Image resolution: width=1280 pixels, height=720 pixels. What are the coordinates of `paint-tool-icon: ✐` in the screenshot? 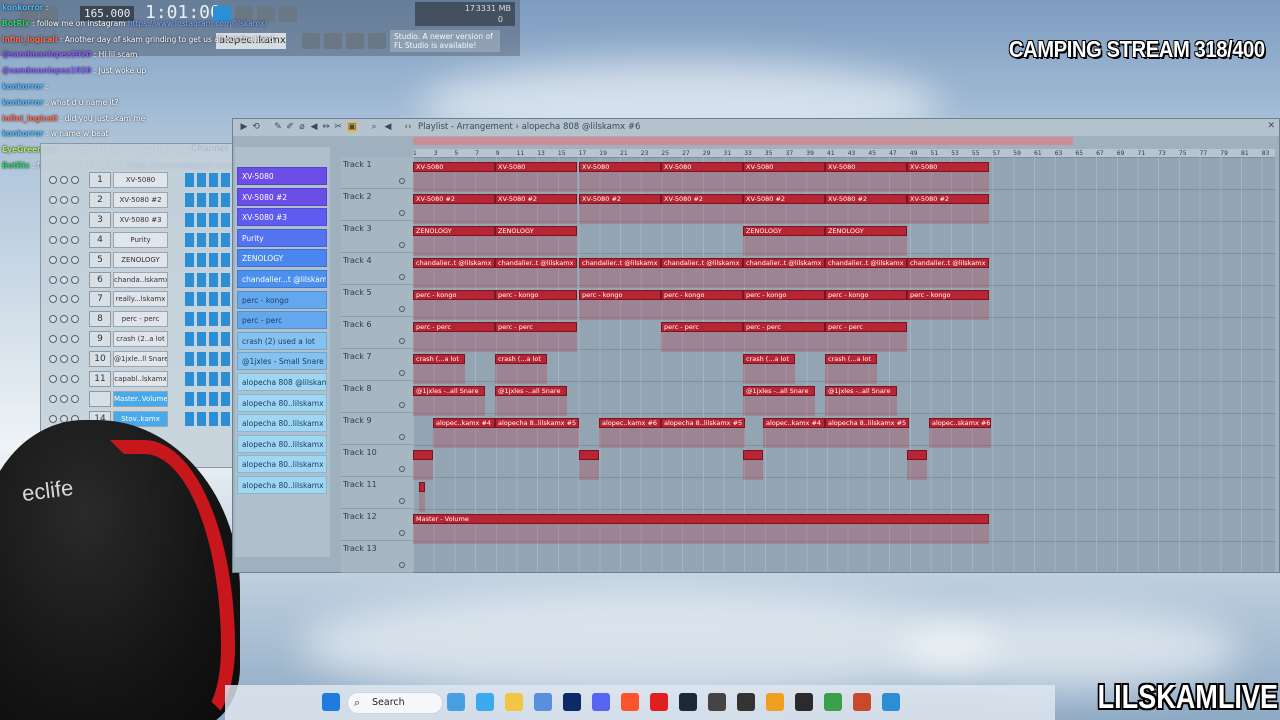 It's located at (290, 127).